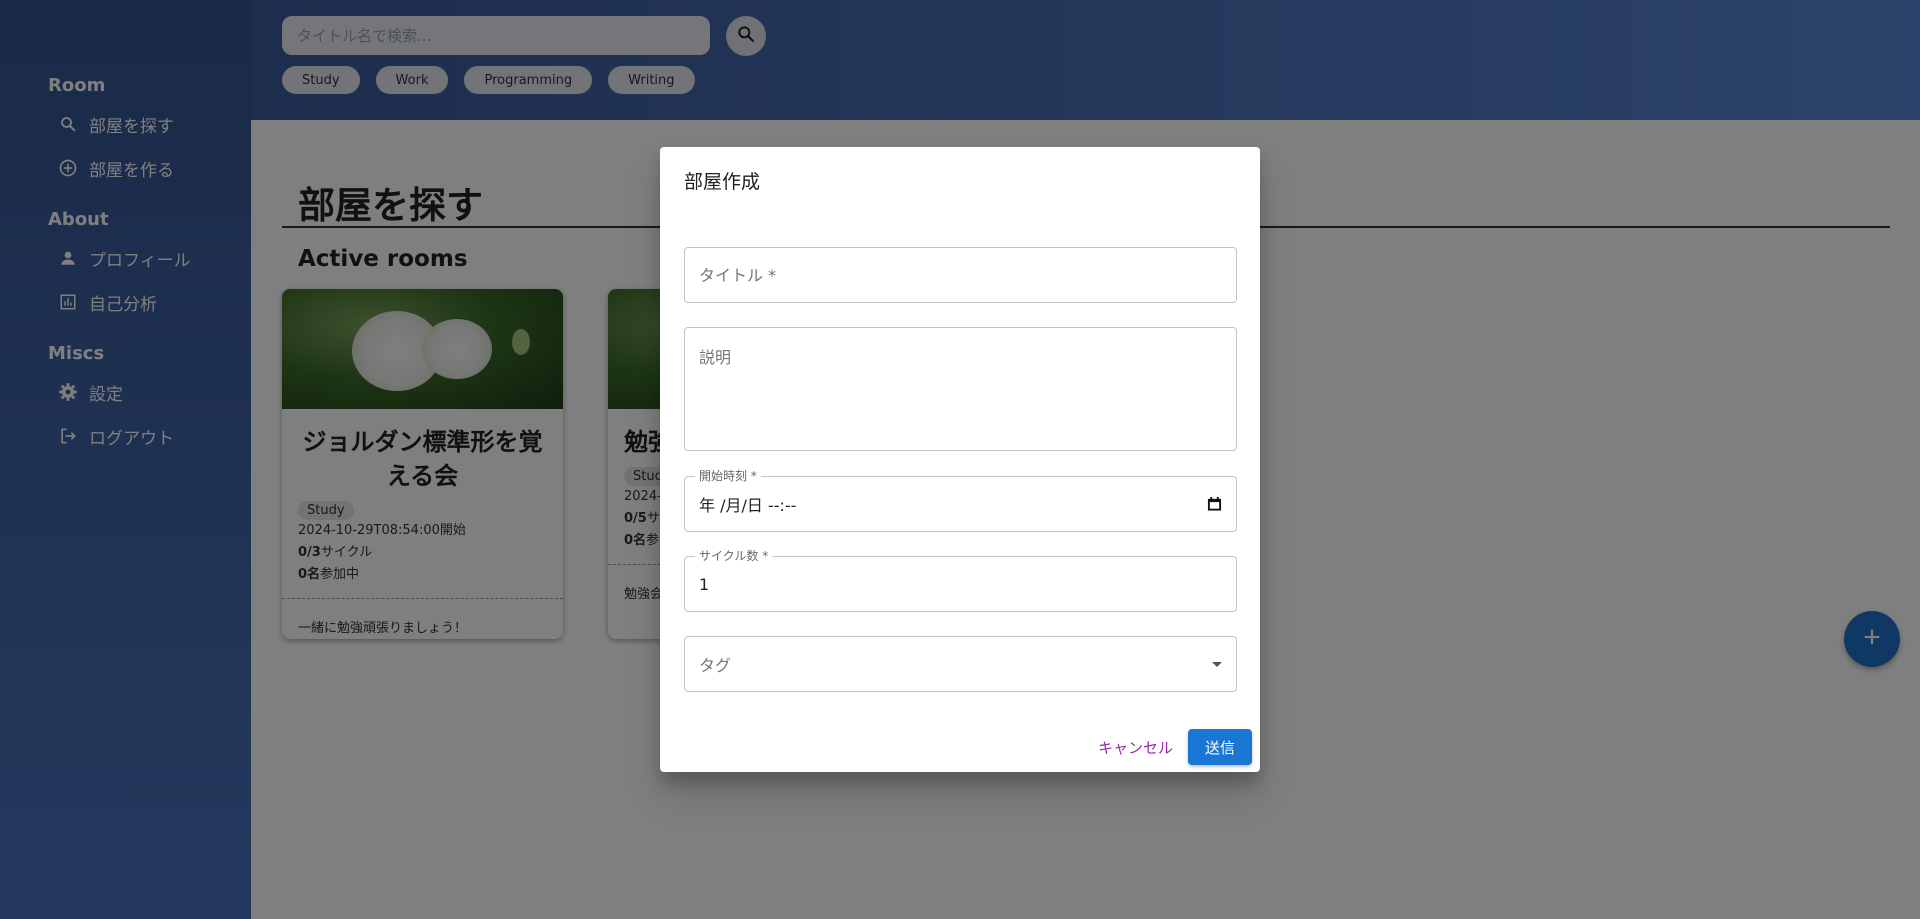 Image resolution: width=1920 pixels, height=919 pixels. What do you see at coordinates (1135, 747) in the screenshot?
I see `cancel-button: キャンセル` at bounding box center [1135, 747].